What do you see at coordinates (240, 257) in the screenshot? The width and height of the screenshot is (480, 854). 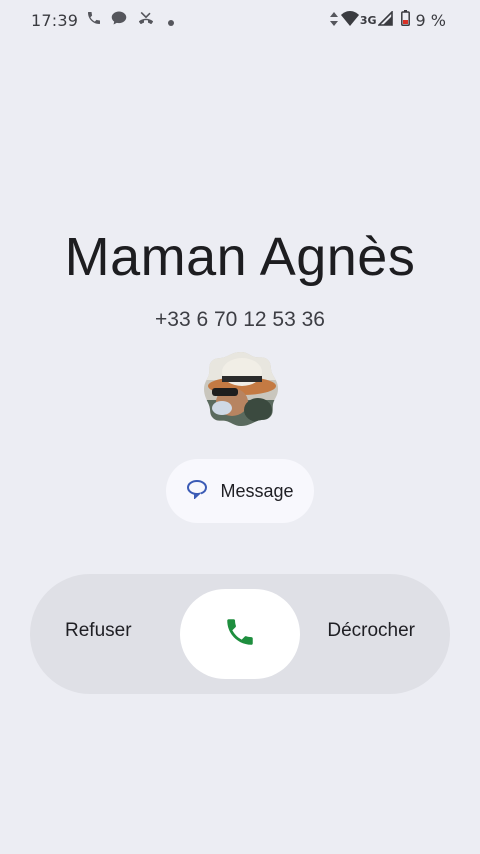 I see `caller-name: Maman Agnès` at bounding box center [240, 257].